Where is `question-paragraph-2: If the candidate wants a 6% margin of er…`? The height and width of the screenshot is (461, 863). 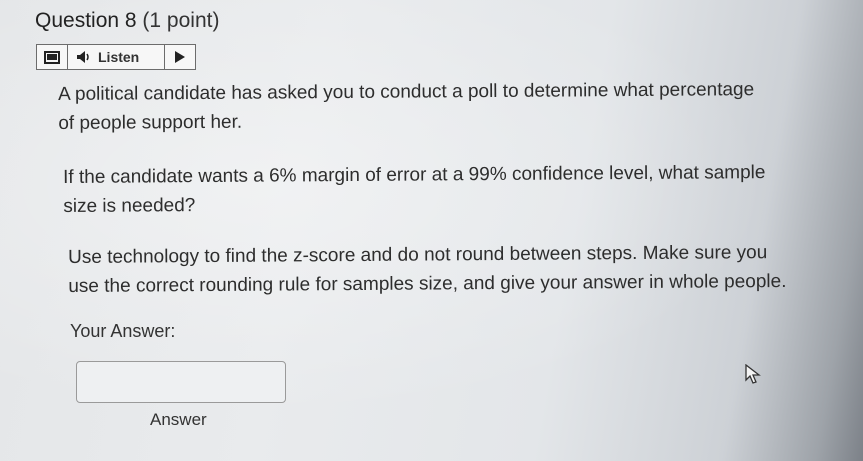 question-paragraph-2: If the candidate wants a 6% margin of er… is located at coordinates (414, 189).